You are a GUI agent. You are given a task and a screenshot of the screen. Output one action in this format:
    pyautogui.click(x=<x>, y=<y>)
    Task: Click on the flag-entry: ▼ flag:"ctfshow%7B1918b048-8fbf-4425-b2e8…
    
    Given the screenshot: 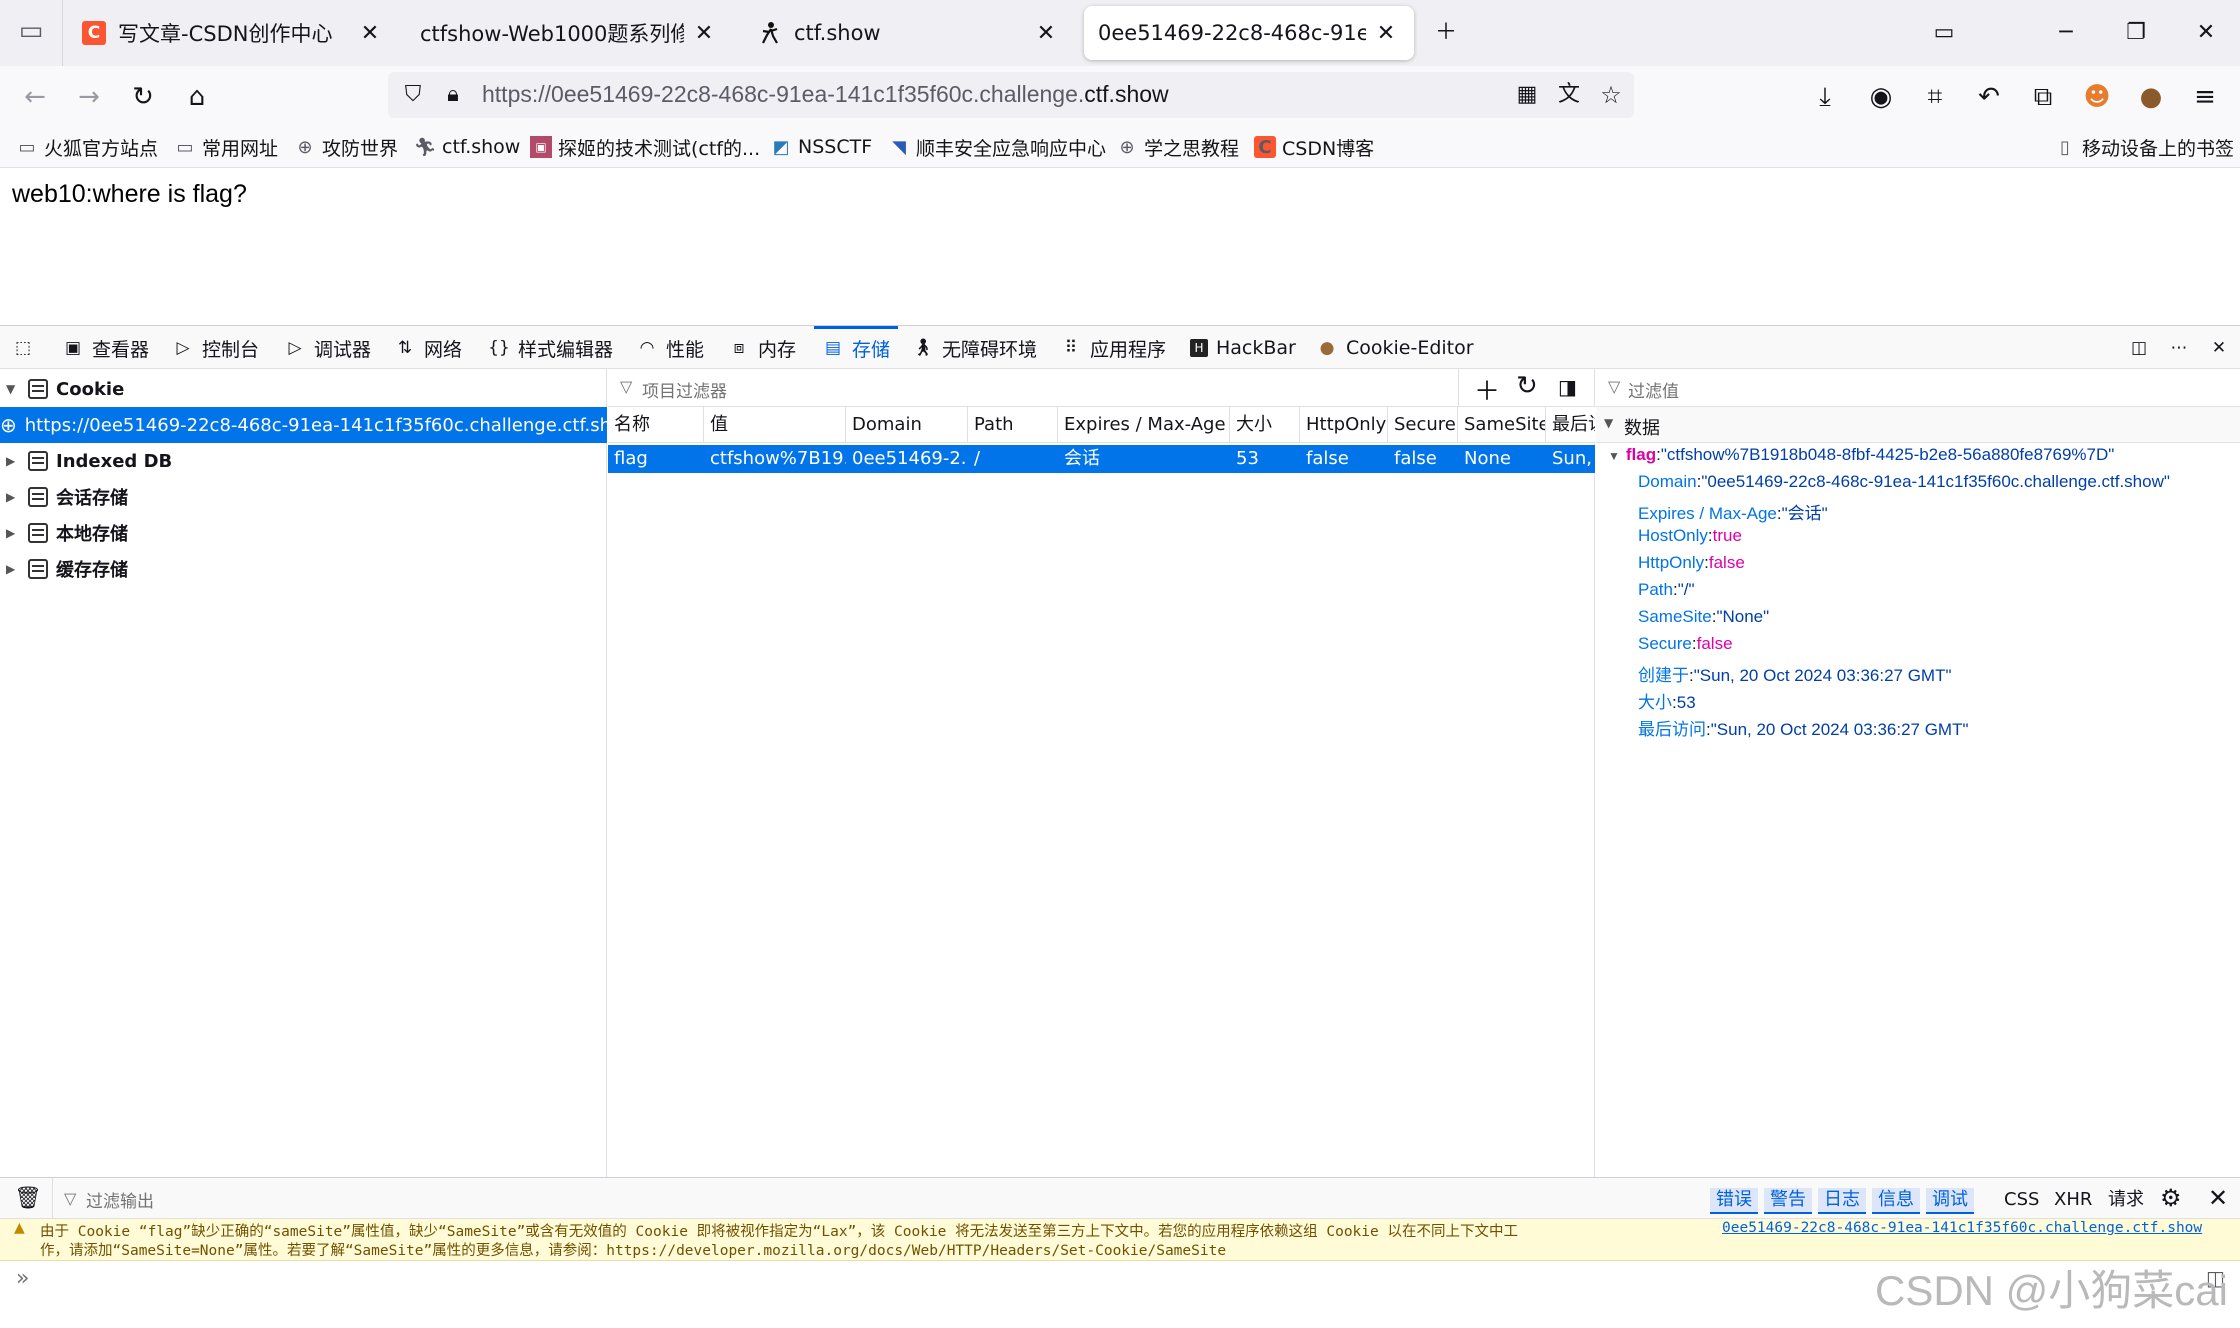 What is the action you would take?
    pyautogui.click(x=1861, y=455)
    